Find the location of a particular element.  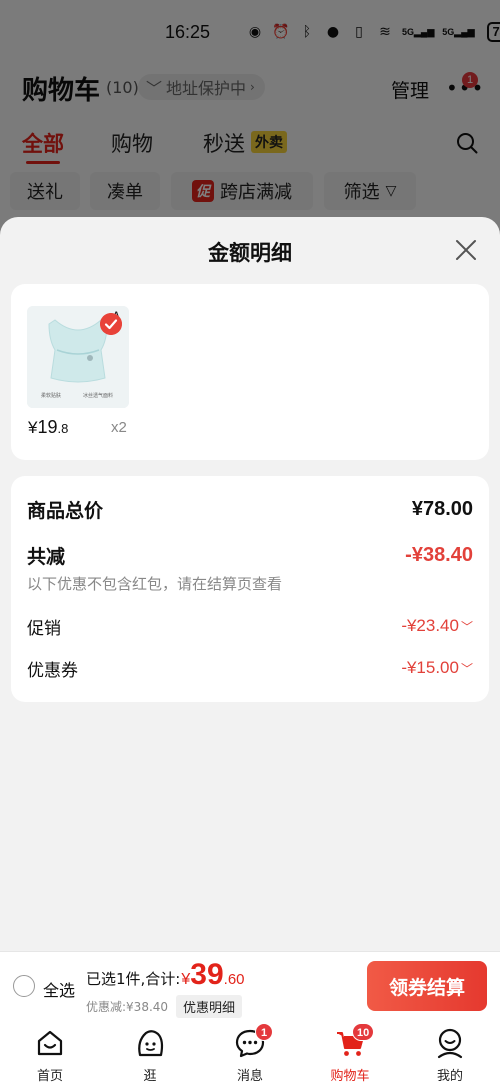

coupon-label: 优惠券 is located at coordinates (52, 671).